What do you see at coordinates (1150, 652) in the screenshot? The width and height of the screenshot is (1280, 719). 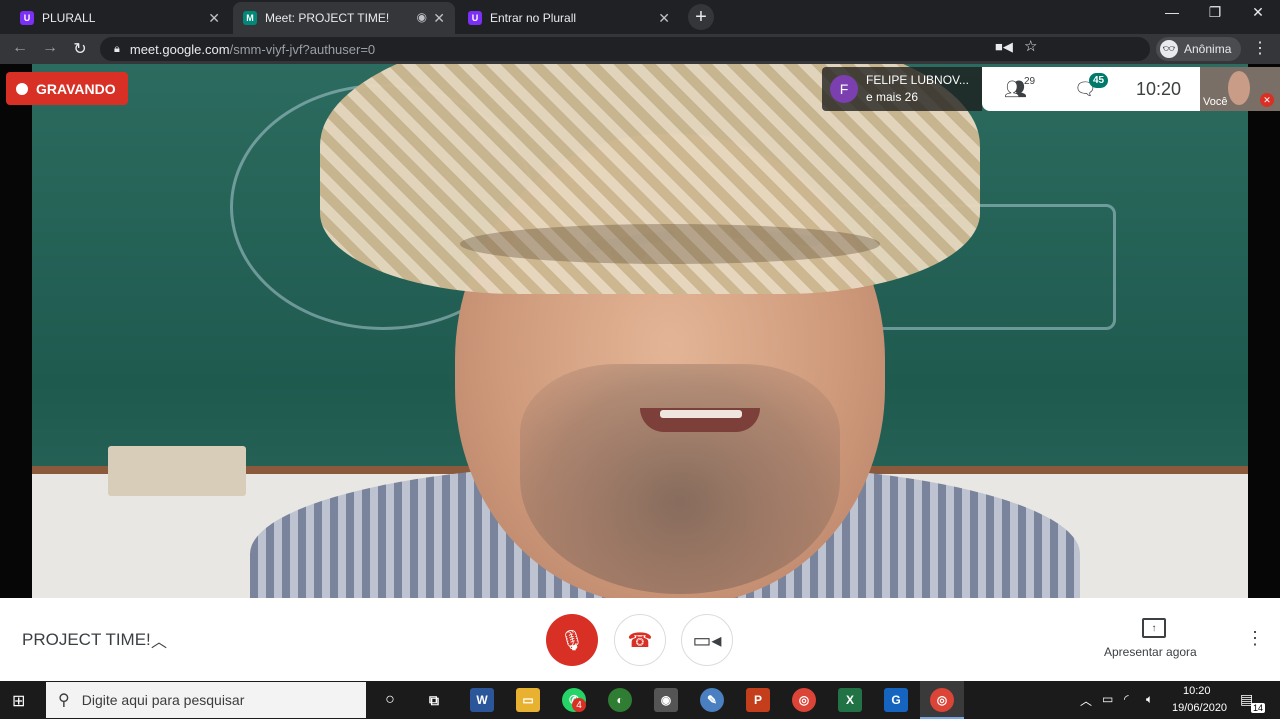 I see `present-now-button: Apresentar agora` at bounding box center [1150, 652].